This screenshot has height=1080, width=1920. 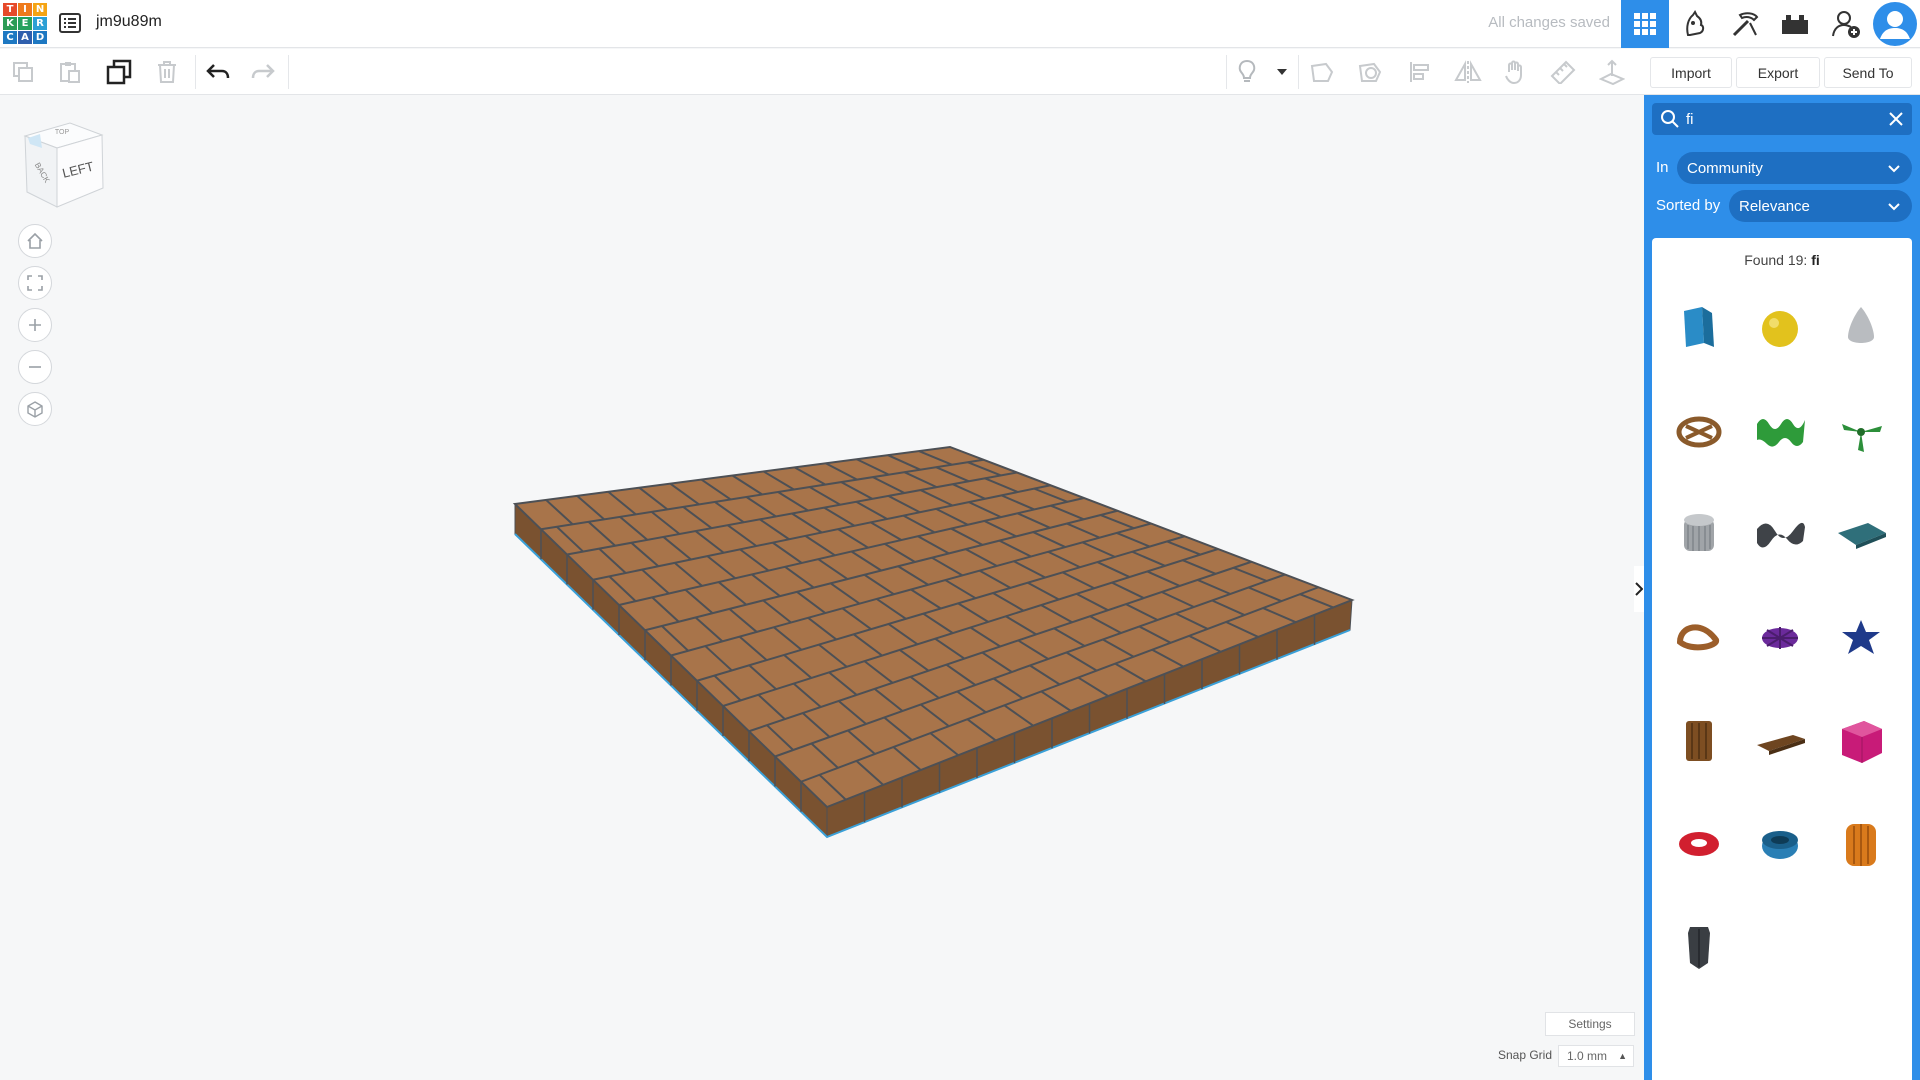 What do you see at coordinates (1795, 24) in the screenshot?
I see `bricks-button` at bounding box center [1795, 24].